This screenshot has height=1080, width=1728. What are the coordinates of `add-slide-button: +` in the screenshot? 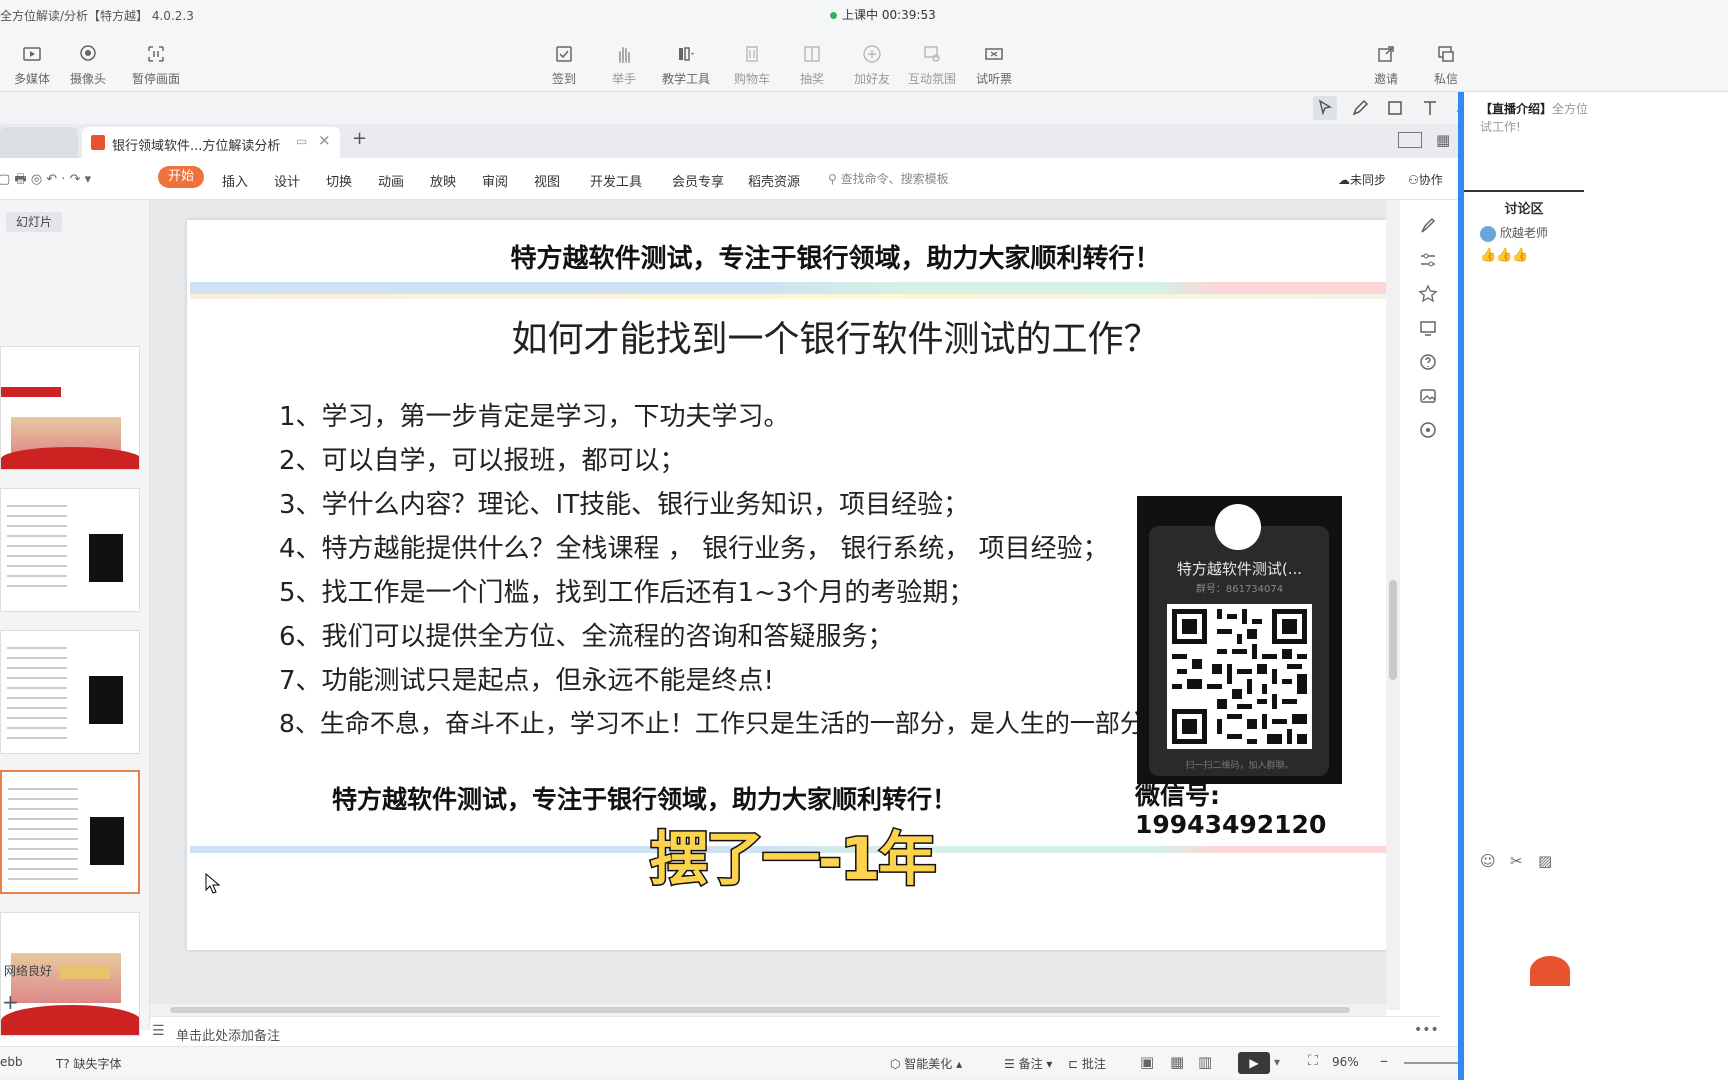 It's located at (10, 1002).